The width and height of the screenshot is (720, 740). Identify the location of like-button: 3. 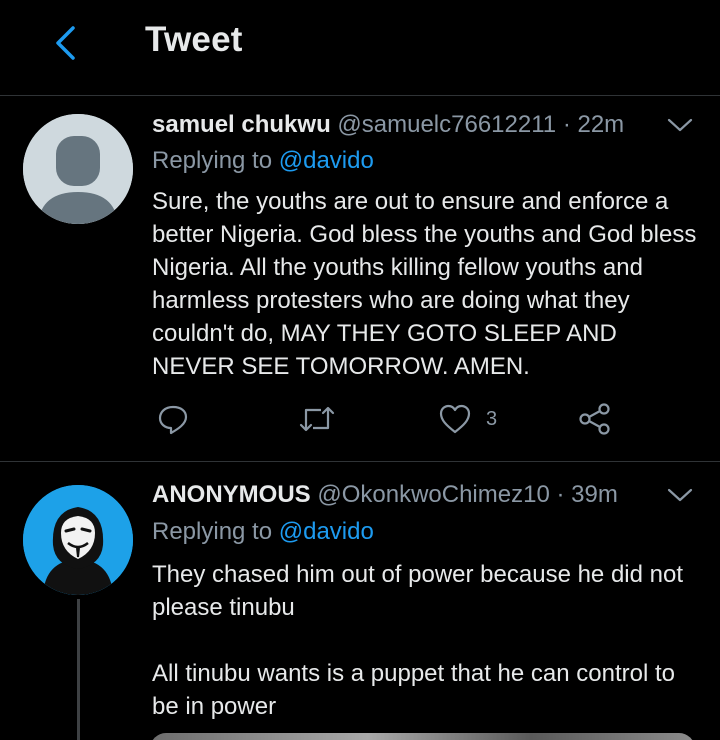
(467, 419).